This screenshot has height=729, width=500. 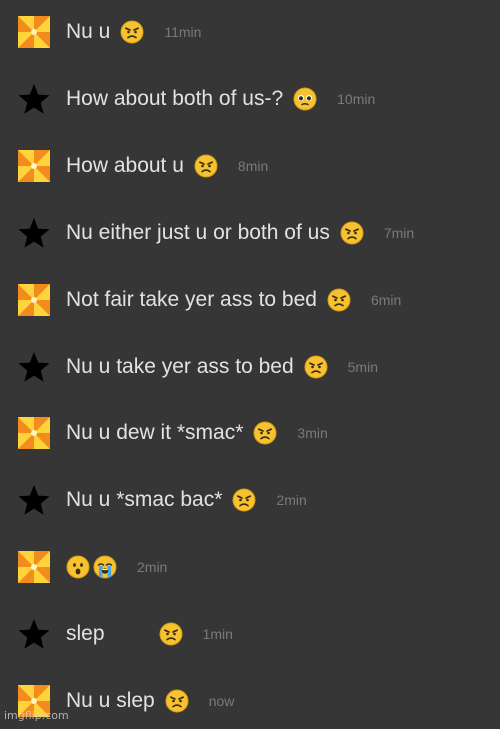 What do you see at coordinates (250, 32) in the screenshot?
I see `chat-message-row: Nu u 11min` at bounding box center [250, 32].